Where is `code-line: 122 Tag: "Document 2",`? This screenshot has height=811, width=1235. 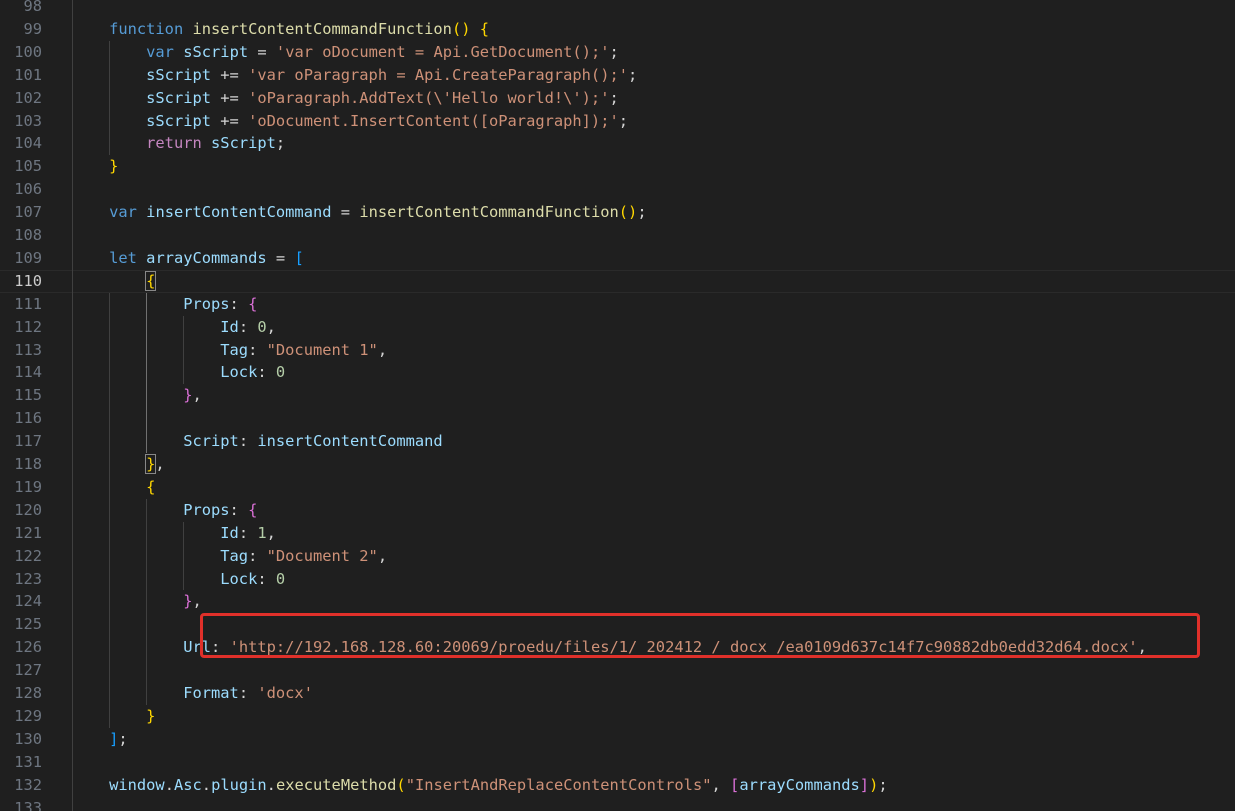 code-line: 122 Tag: "Document 2", is located at coordinates (617, 556).